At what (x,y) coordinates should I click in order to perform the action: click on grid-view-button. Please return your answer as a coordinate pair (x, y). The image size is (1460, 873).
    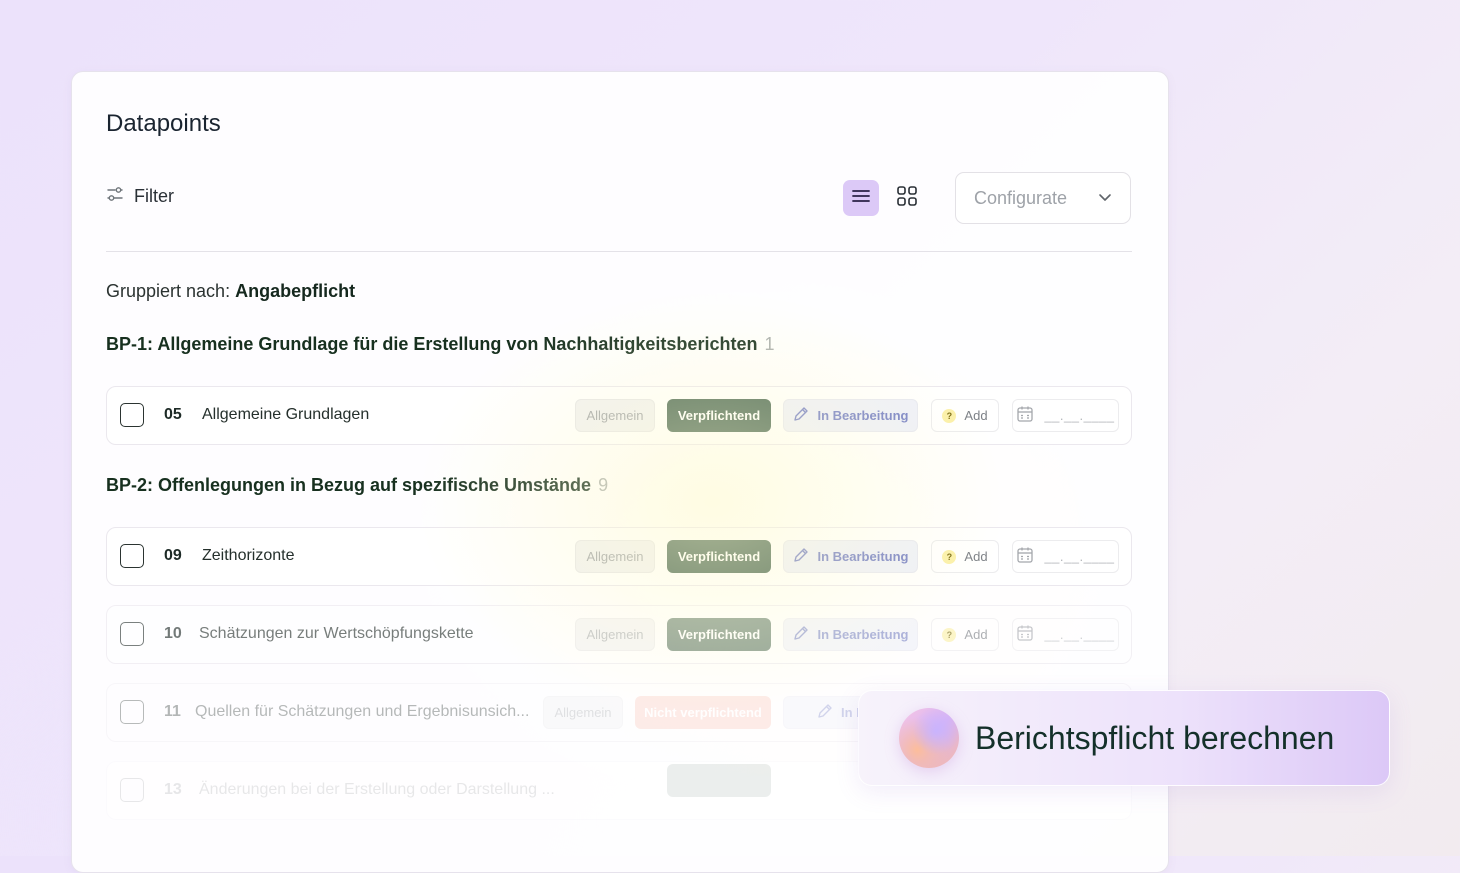
    Looking at the image, I should click on (907, 198).